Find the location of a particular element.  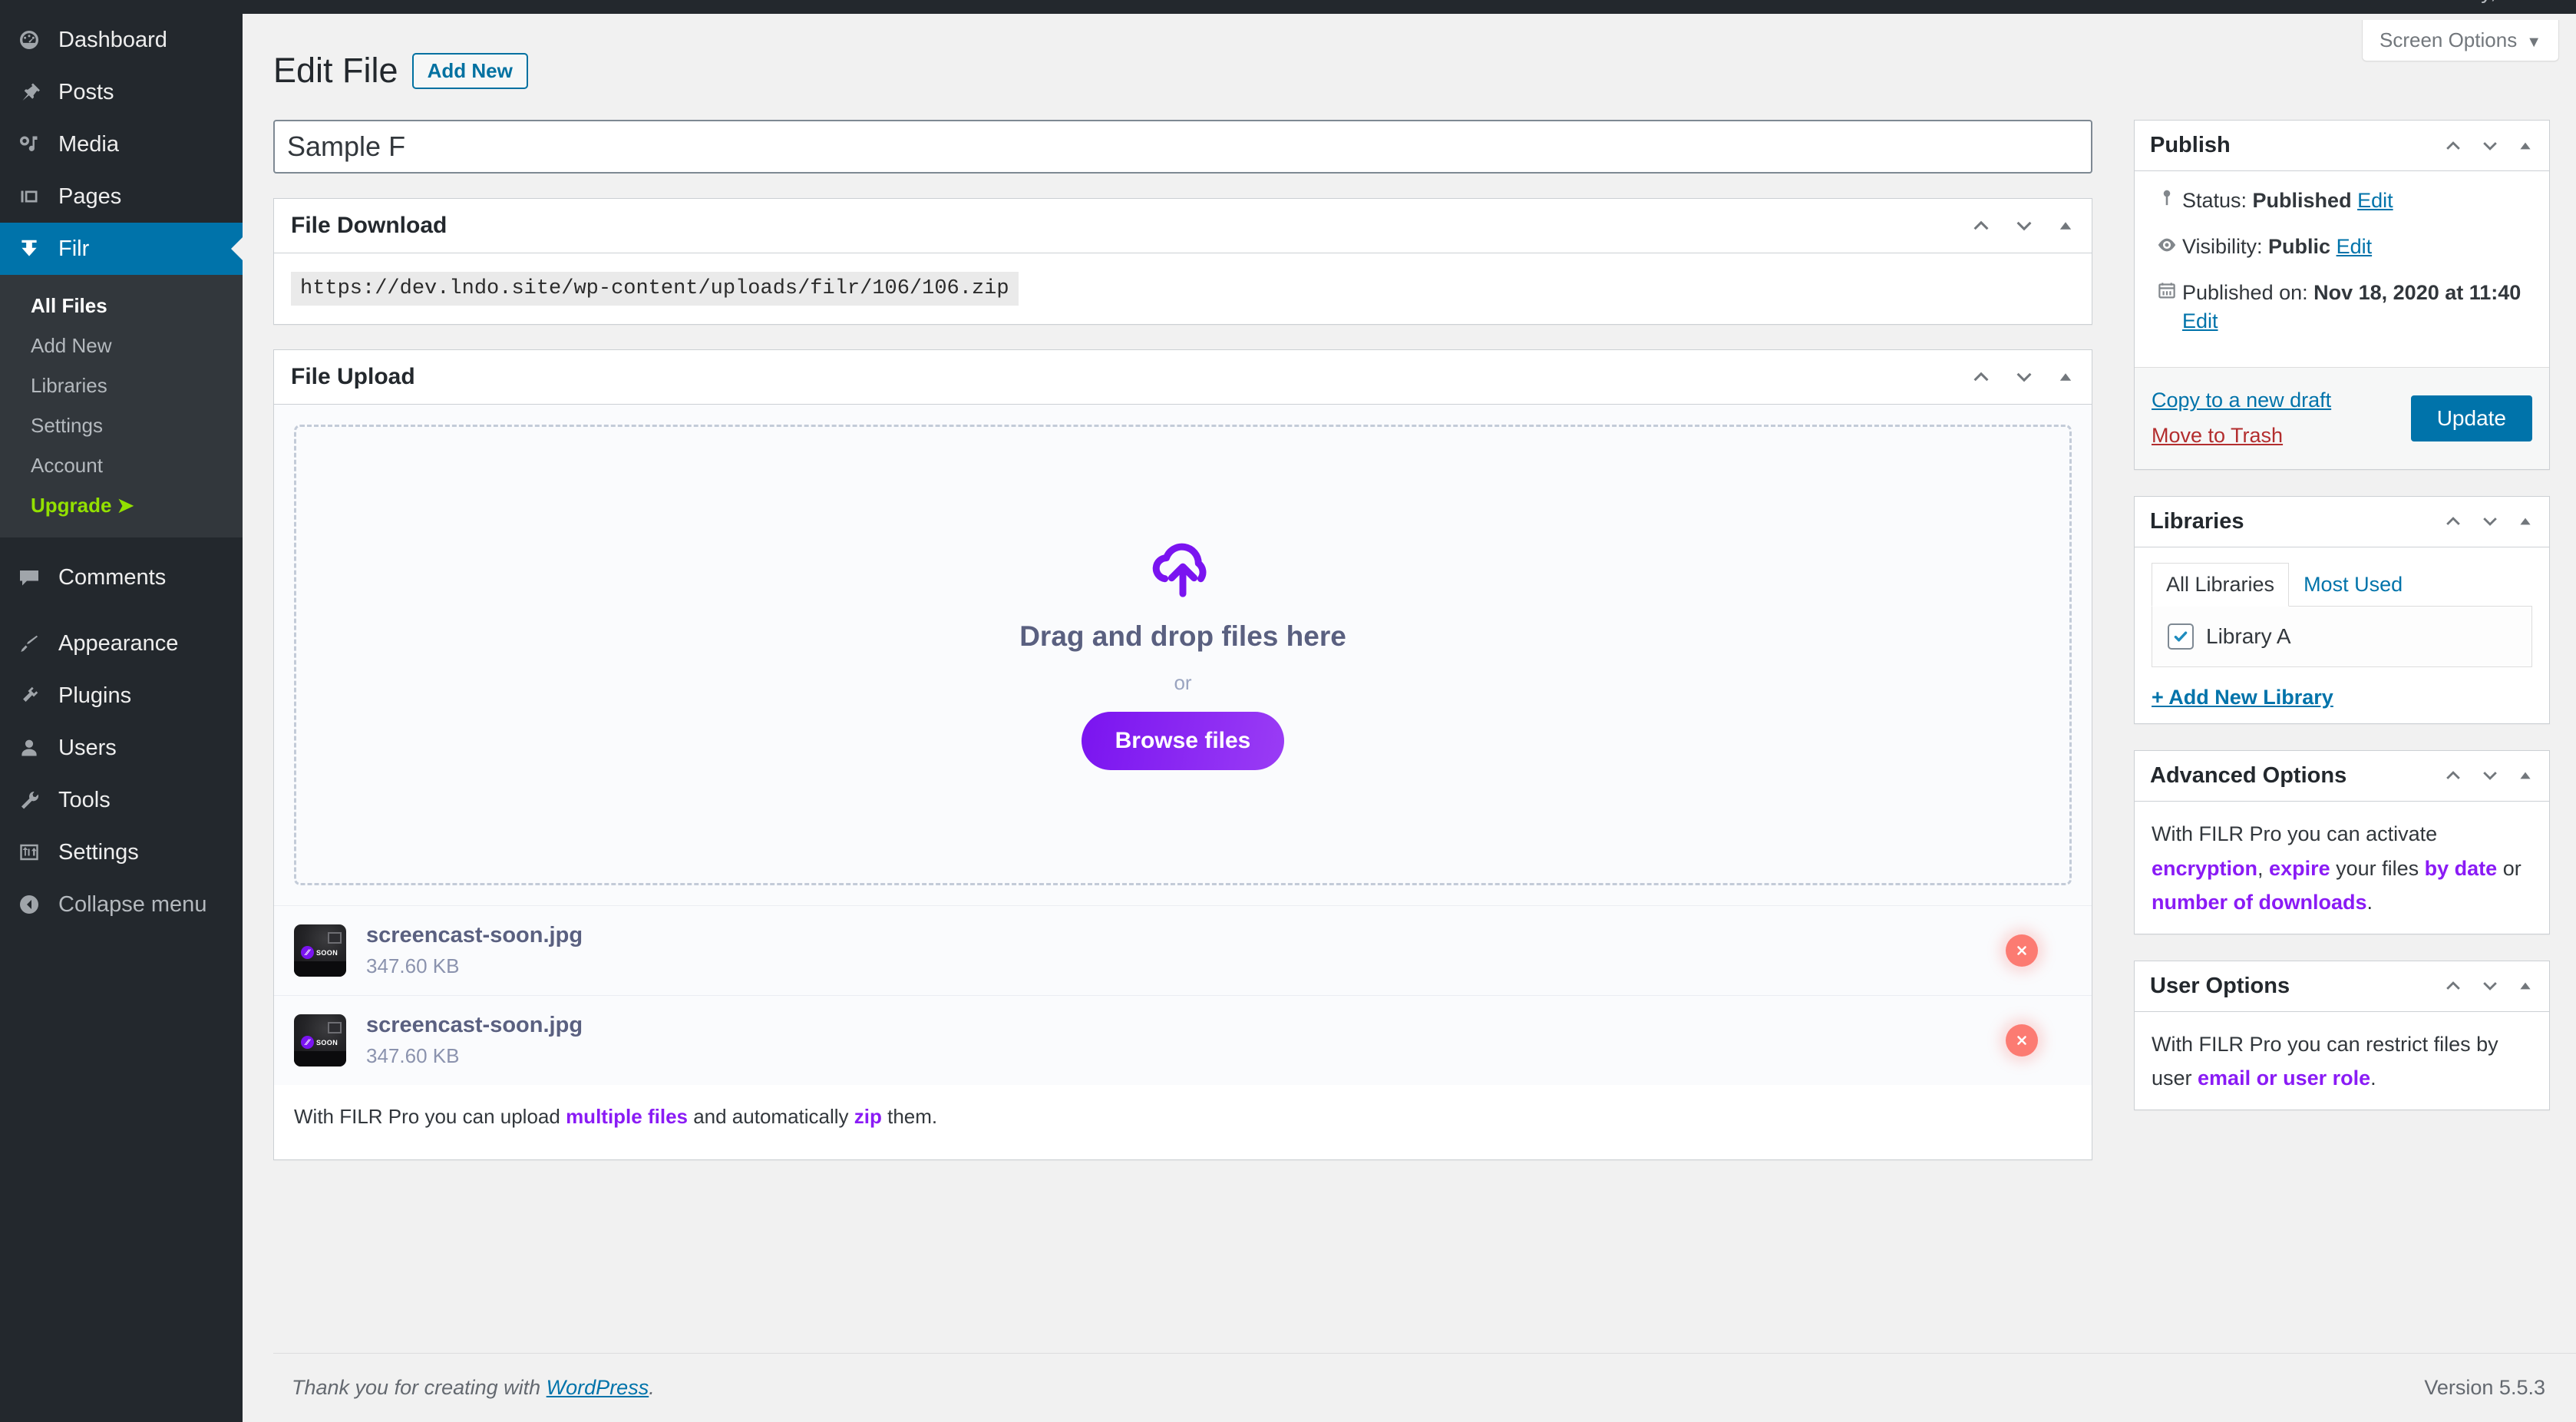

adv-bold-number-of-downloads: number of downloads is located at coordinates (2259, 902).